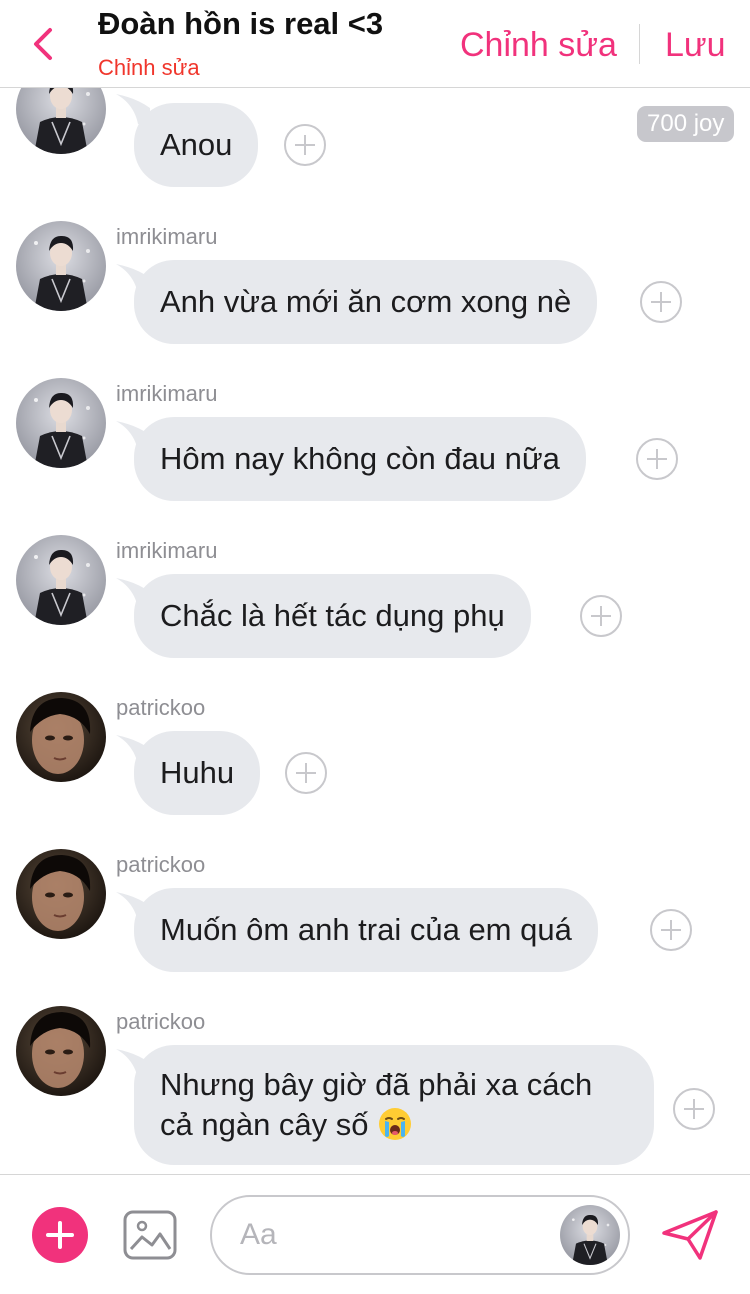 Image resolution: width=750 pixels, height=1294 pixels. I want to click on sticker-avatar-button, so click(590, 1235).